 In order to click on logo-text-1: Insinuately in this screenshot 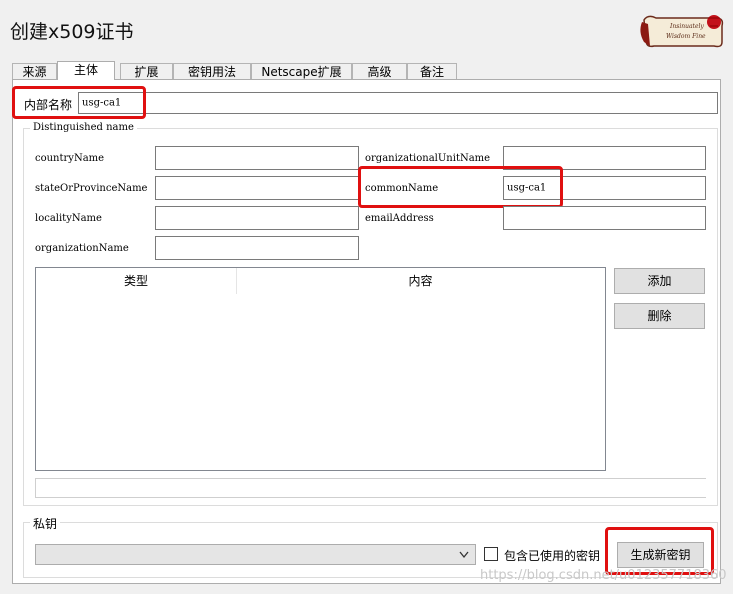, I will do `click(686, 26)`.